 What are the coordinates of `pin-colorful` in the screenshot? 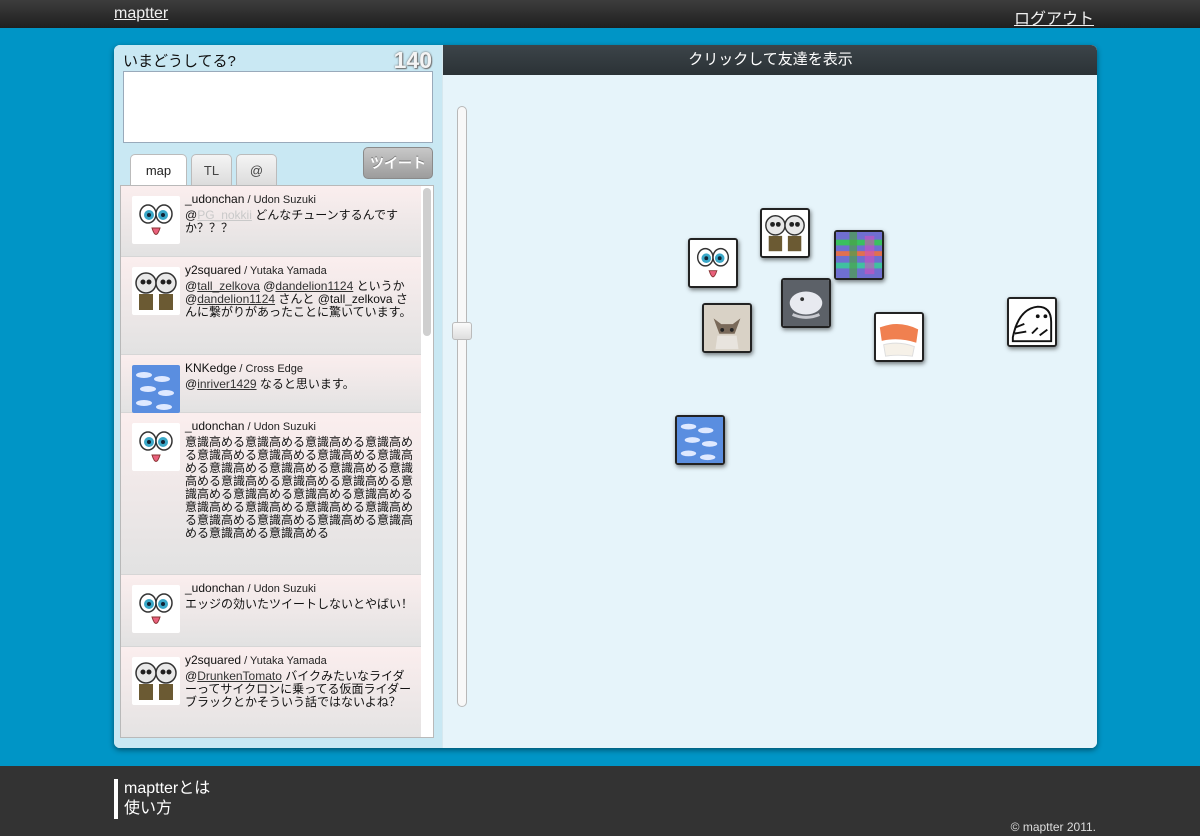 It's located at (859, 255).